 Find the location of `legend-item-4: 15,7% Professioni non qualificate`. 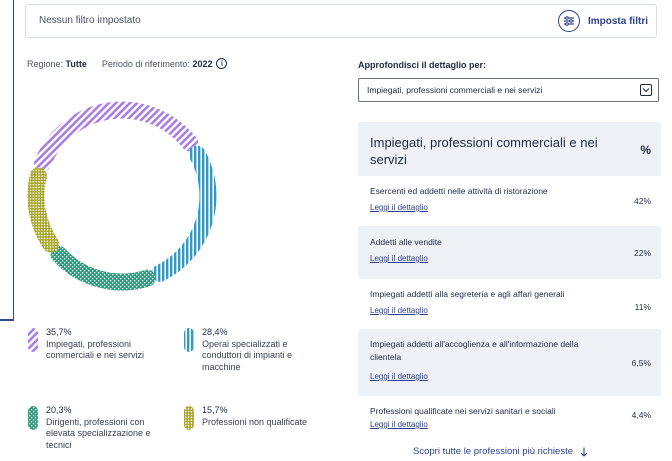

legend-item-4: 15,7% Professioni non qualificate is located at coordinates (253, 418).